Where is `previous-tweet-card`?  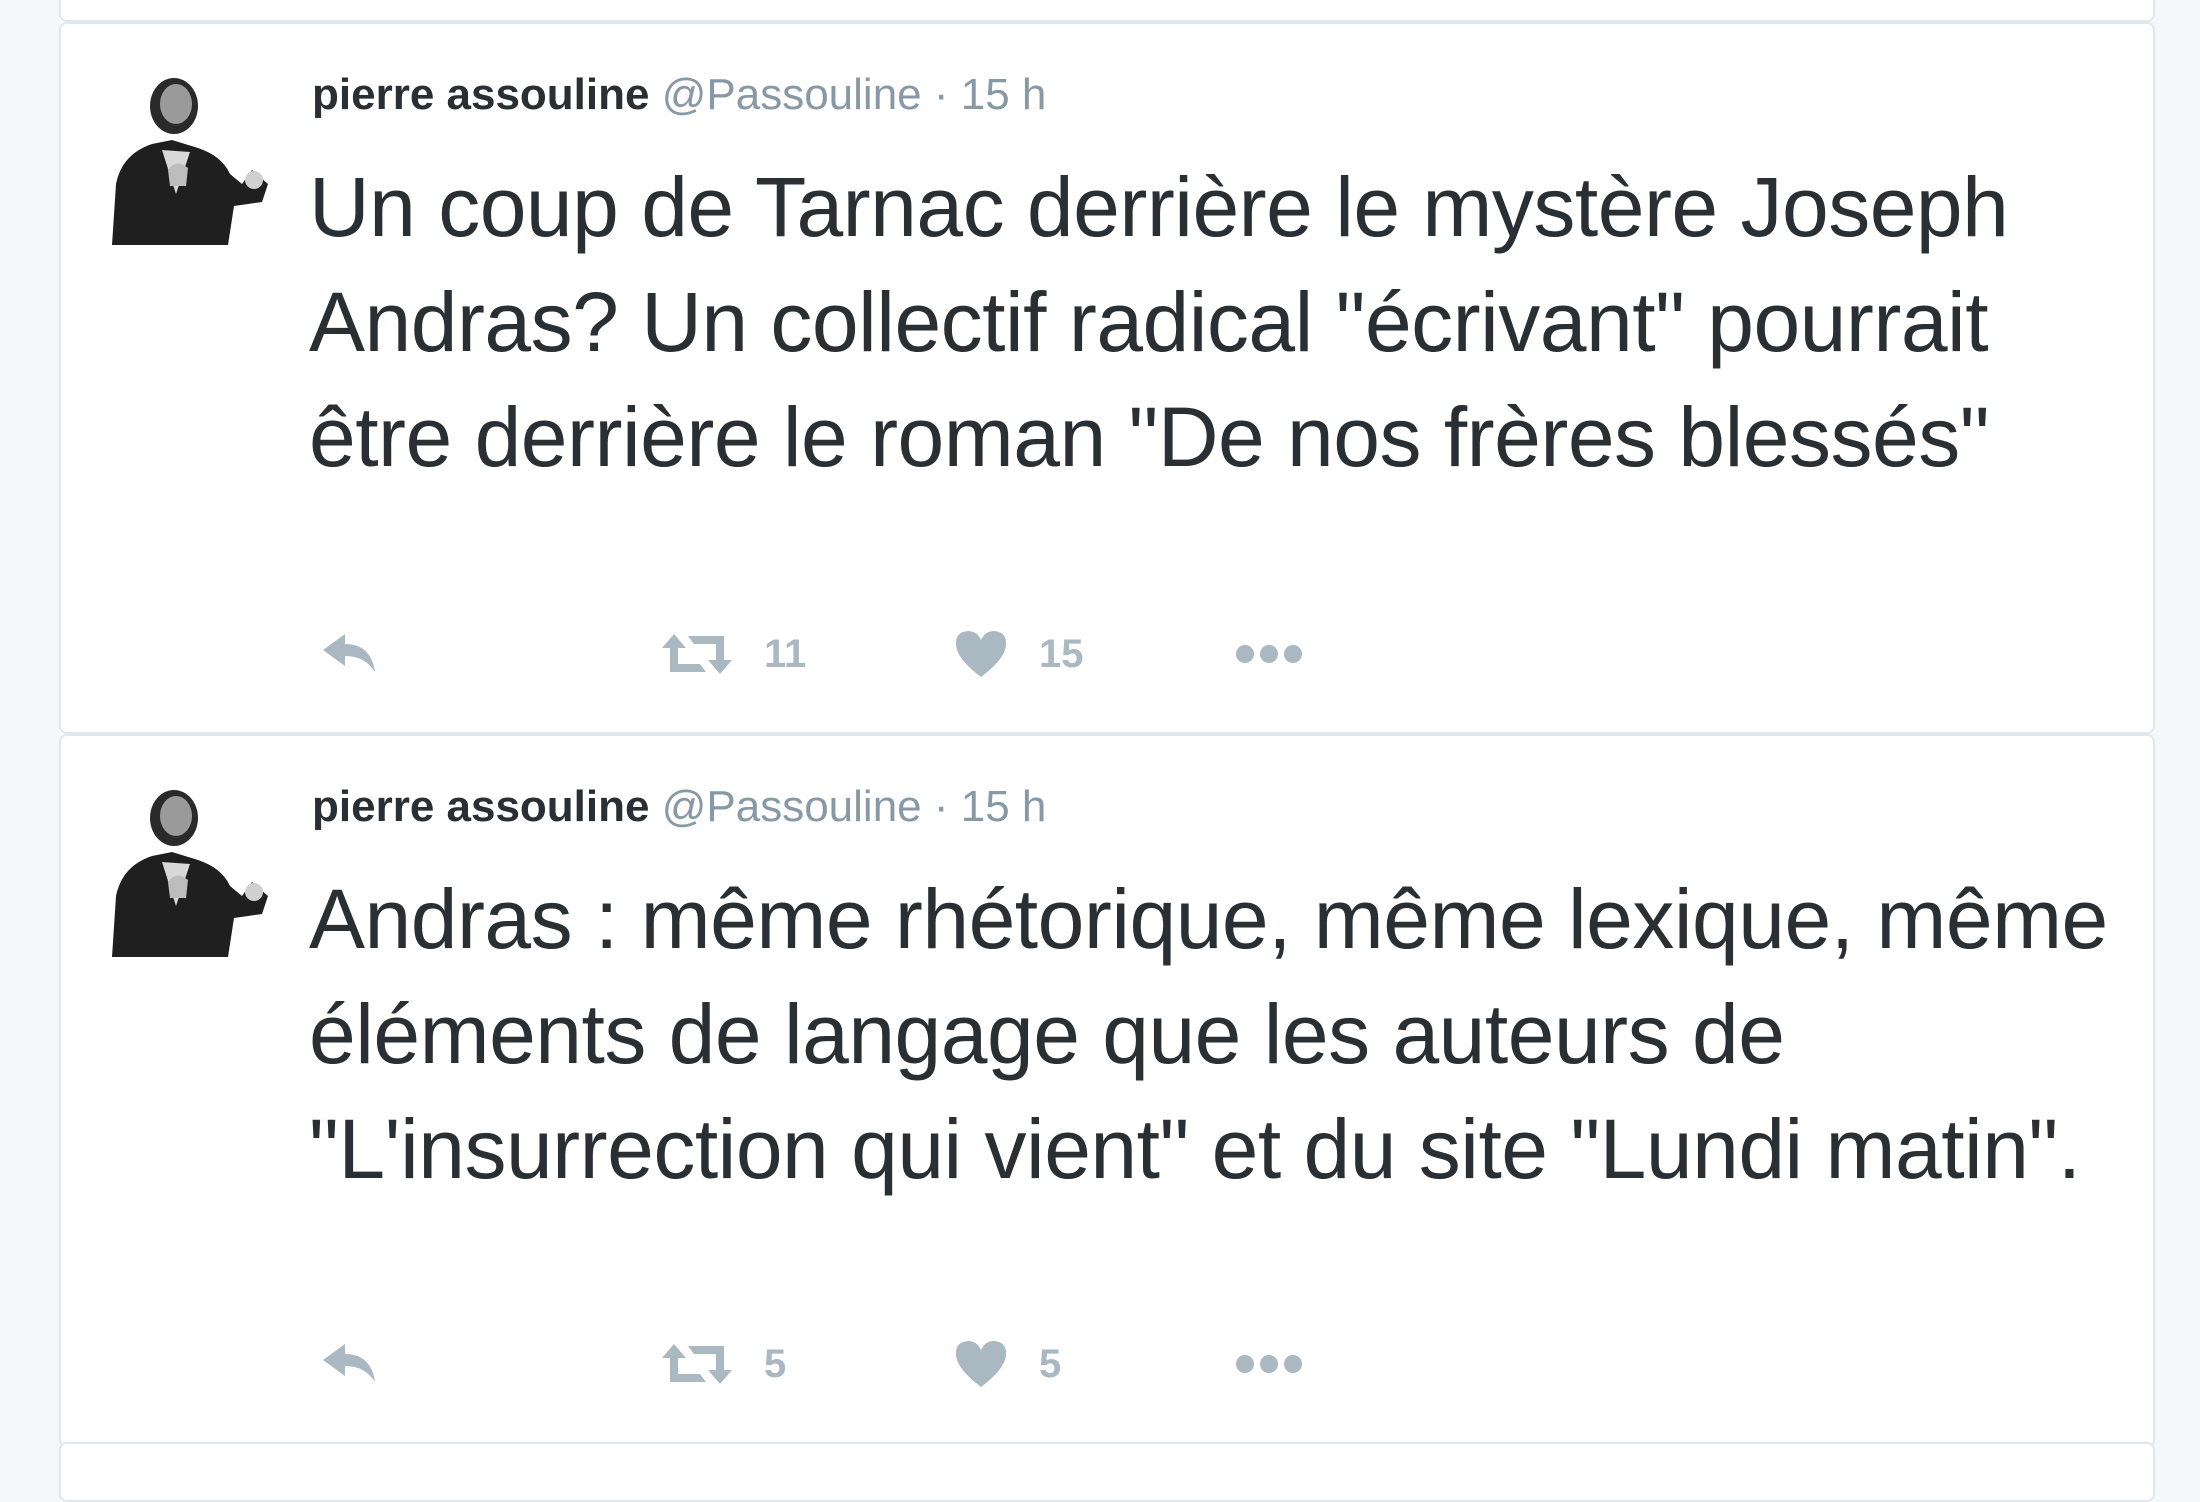
previous-tweet-card is located at coordinates (1107, 11).